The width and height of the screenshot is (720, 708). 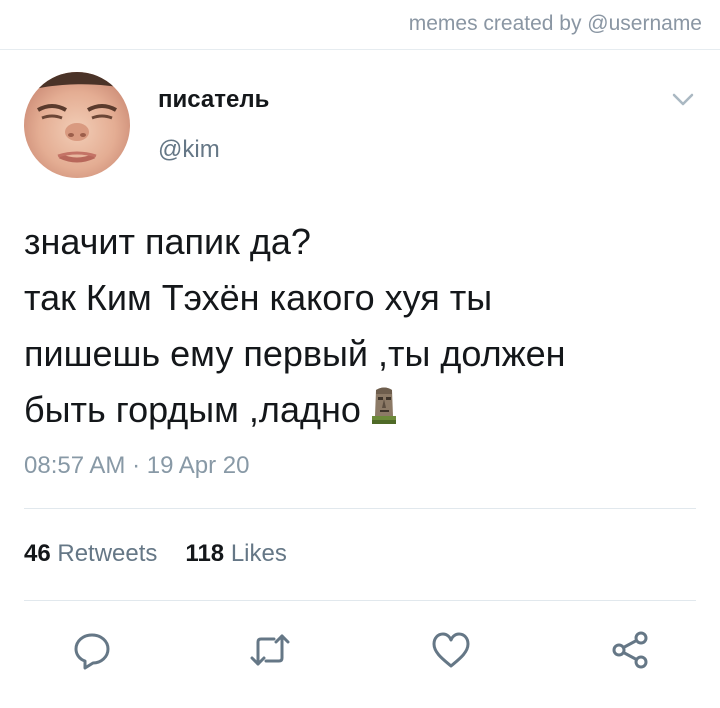 What do you see at coordinates (555, 23) in the screenshot?
I see `watermark-text: memes created by @username` at bounding box center [555, 23].